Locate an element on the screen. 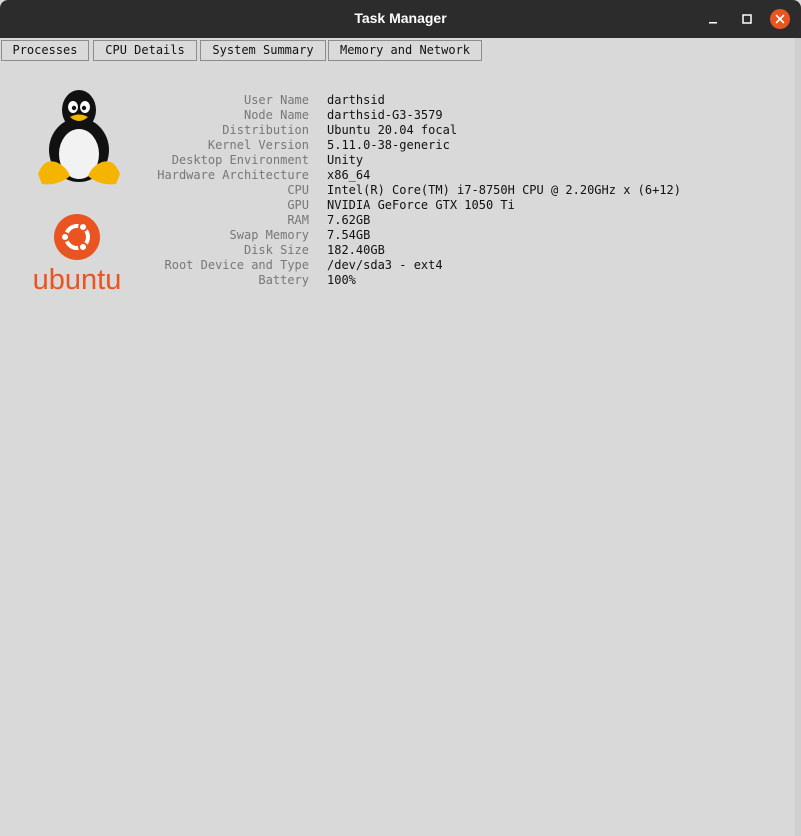 This screenshot has width=801, height=836. maximize-button is located at coordinates (747, 19).